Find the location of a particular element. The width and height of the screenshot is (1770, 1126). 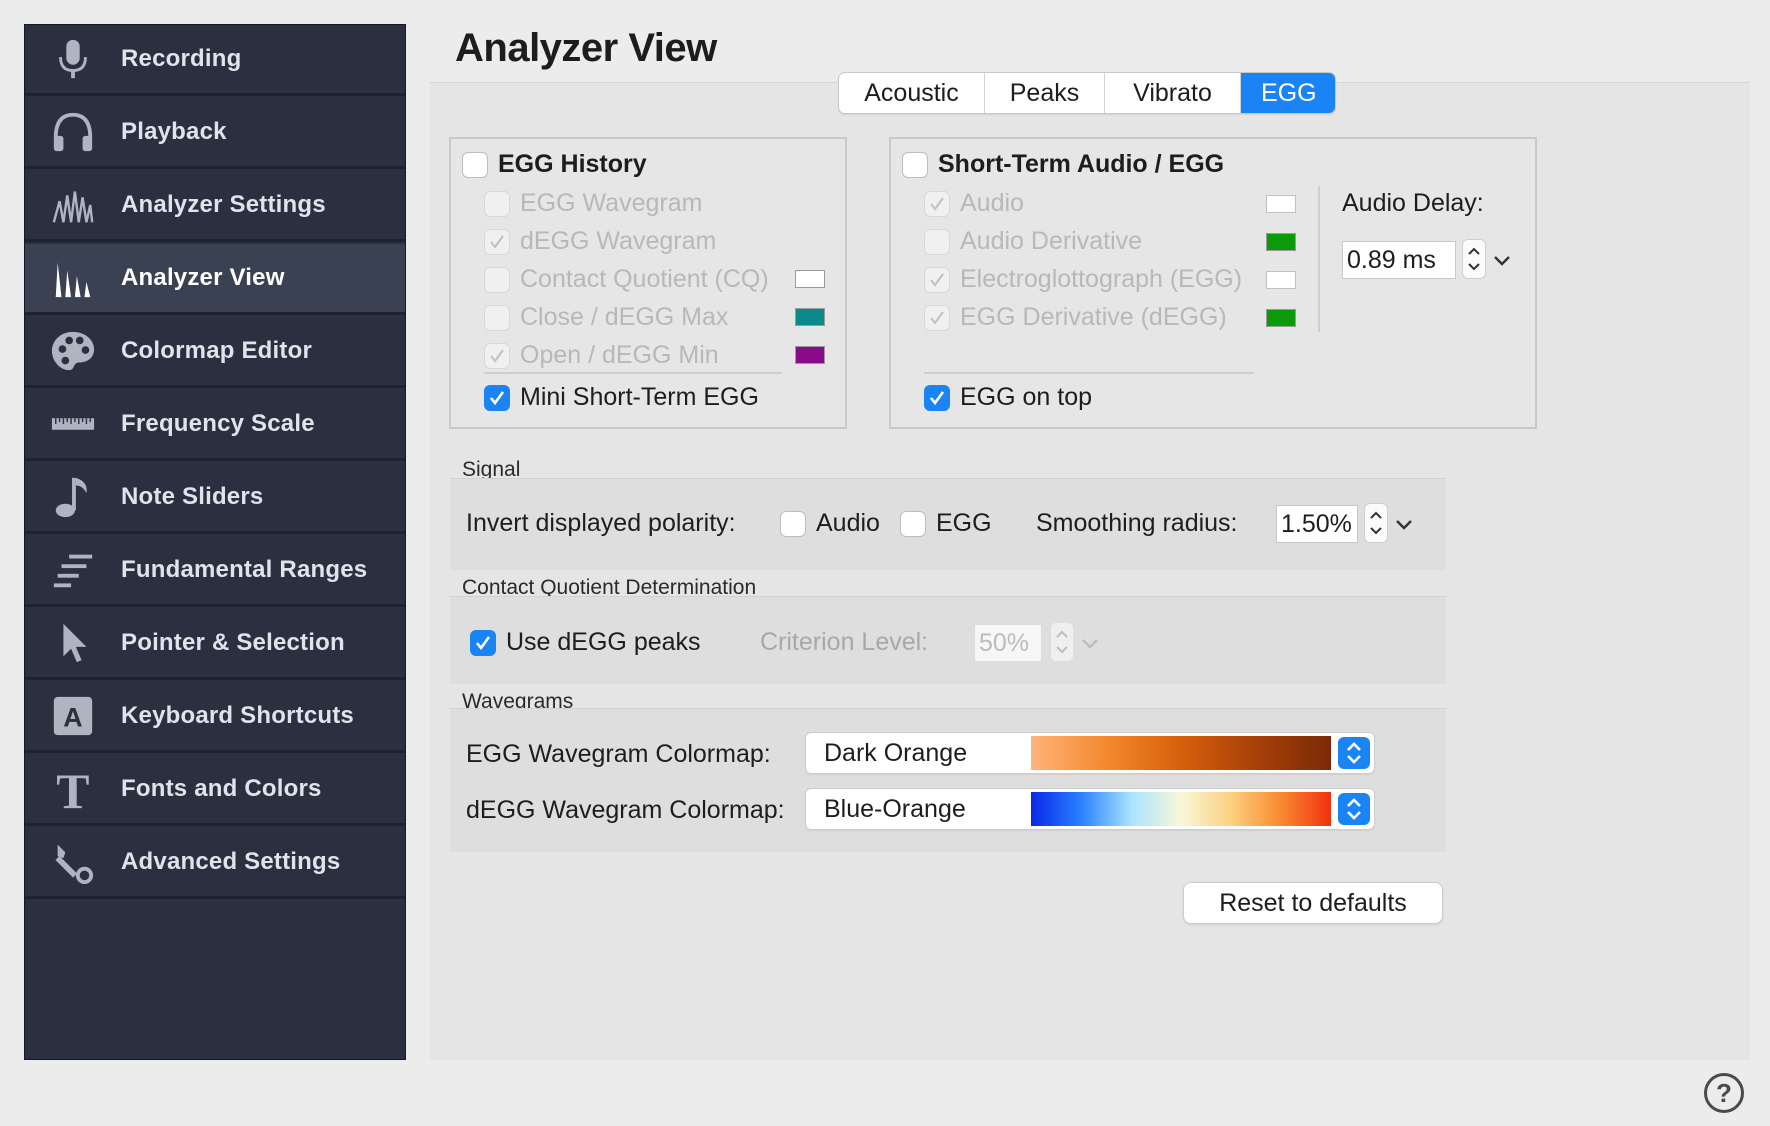

sidebar-item-advanced-settings: Advanced Settings is located at coordinates (215, 863).